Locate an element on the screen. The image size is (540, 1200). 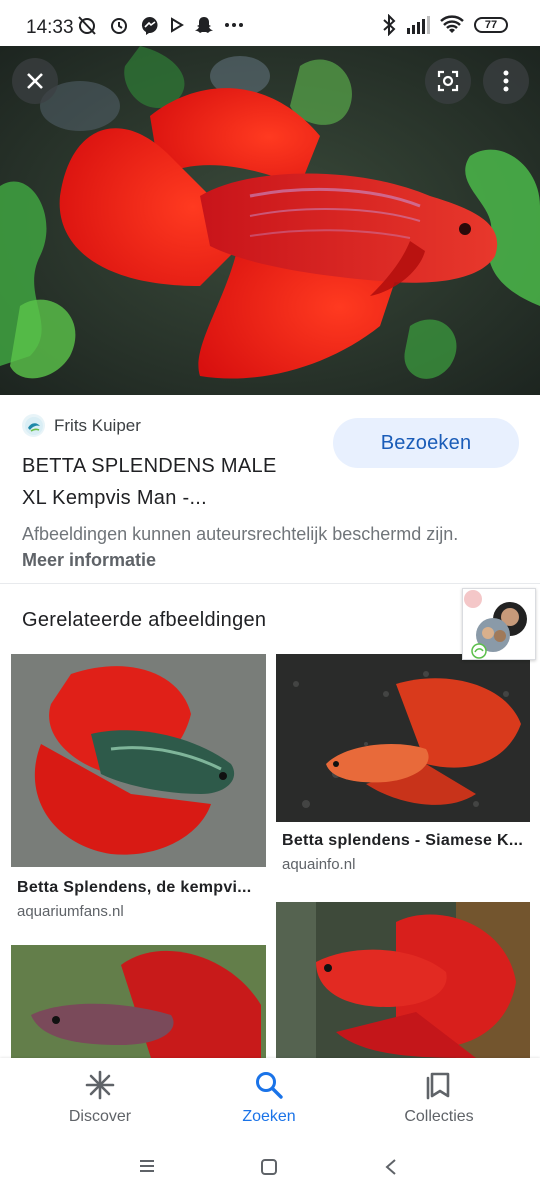
back-button is located at coordinates (391, 1169).